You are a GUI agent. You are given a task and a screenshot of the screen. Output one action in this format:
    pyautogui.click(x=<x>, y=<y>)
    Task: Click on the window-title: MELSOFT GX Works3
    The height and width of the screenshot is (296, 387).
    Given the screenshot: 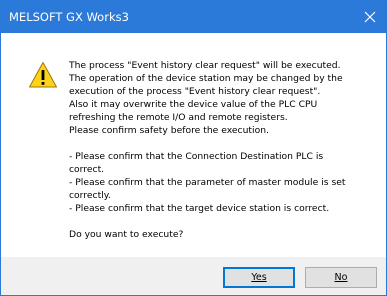 What is the action you would take?
    pyautogui.click(x=69, y=17)
    